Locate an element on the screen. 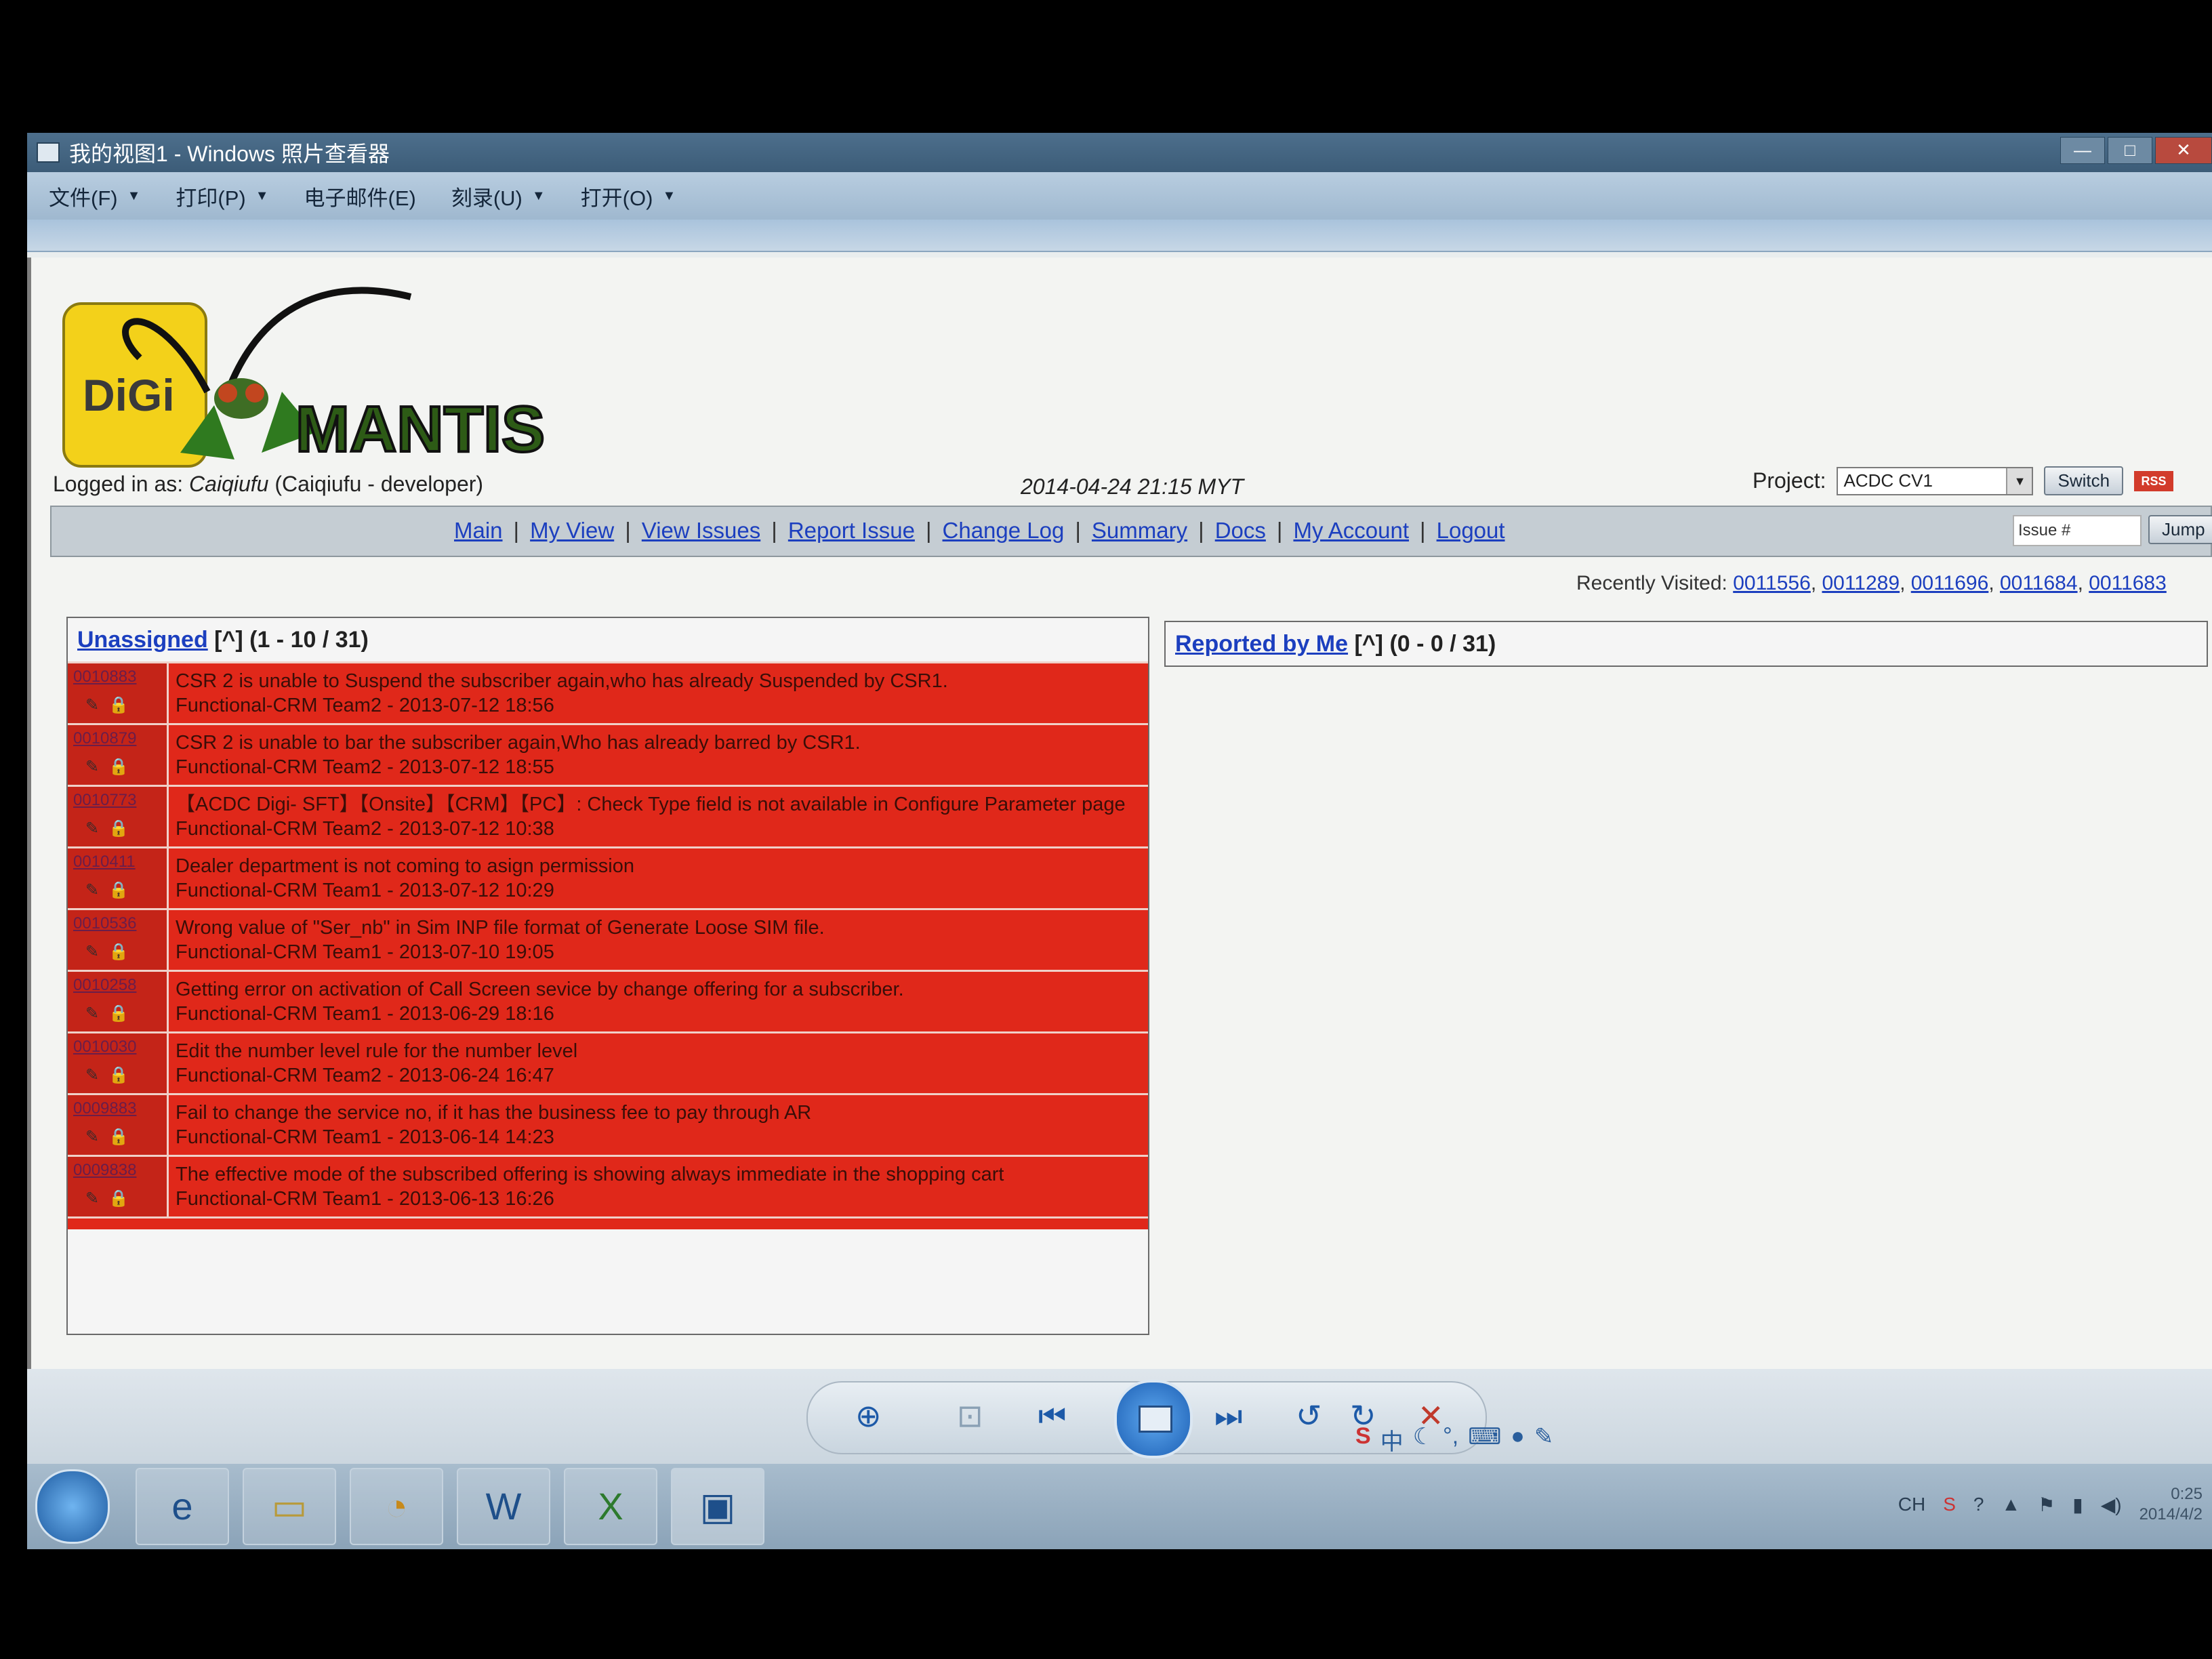 Image resolution: width=2212 pixels, height=1659 pixels. project-label: Project: is located at coordinates (1789, 480).